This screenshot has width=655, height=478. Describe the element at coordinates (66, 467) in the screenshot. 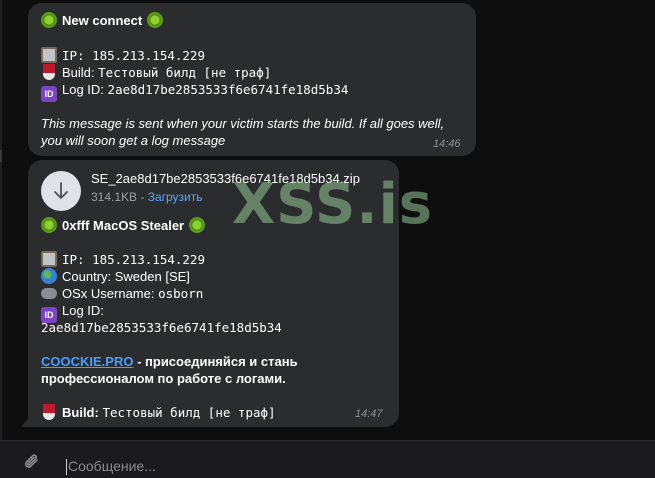

I see `text-caret` at that location.